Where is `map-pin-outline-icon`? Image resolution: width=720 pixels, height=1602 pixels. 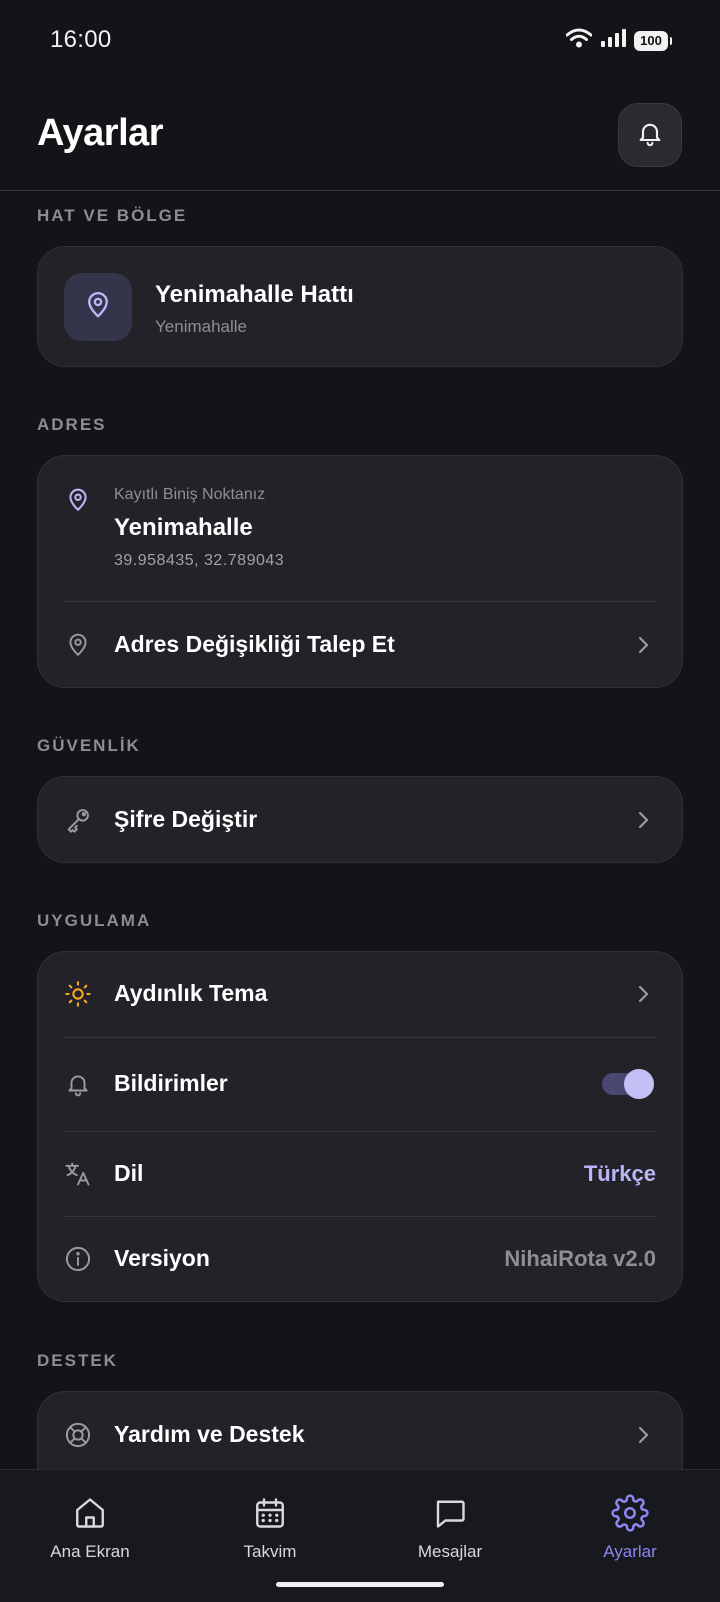 map-pin-outline-icon is located at coordinates (78, 645).